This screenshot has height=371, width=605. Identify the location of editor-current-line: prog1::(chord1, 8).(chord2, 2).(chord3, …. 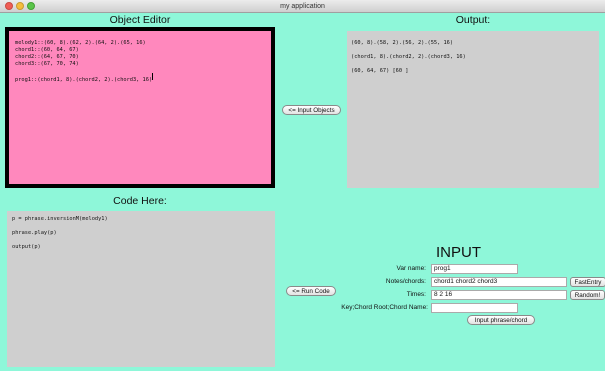
(140, 77).